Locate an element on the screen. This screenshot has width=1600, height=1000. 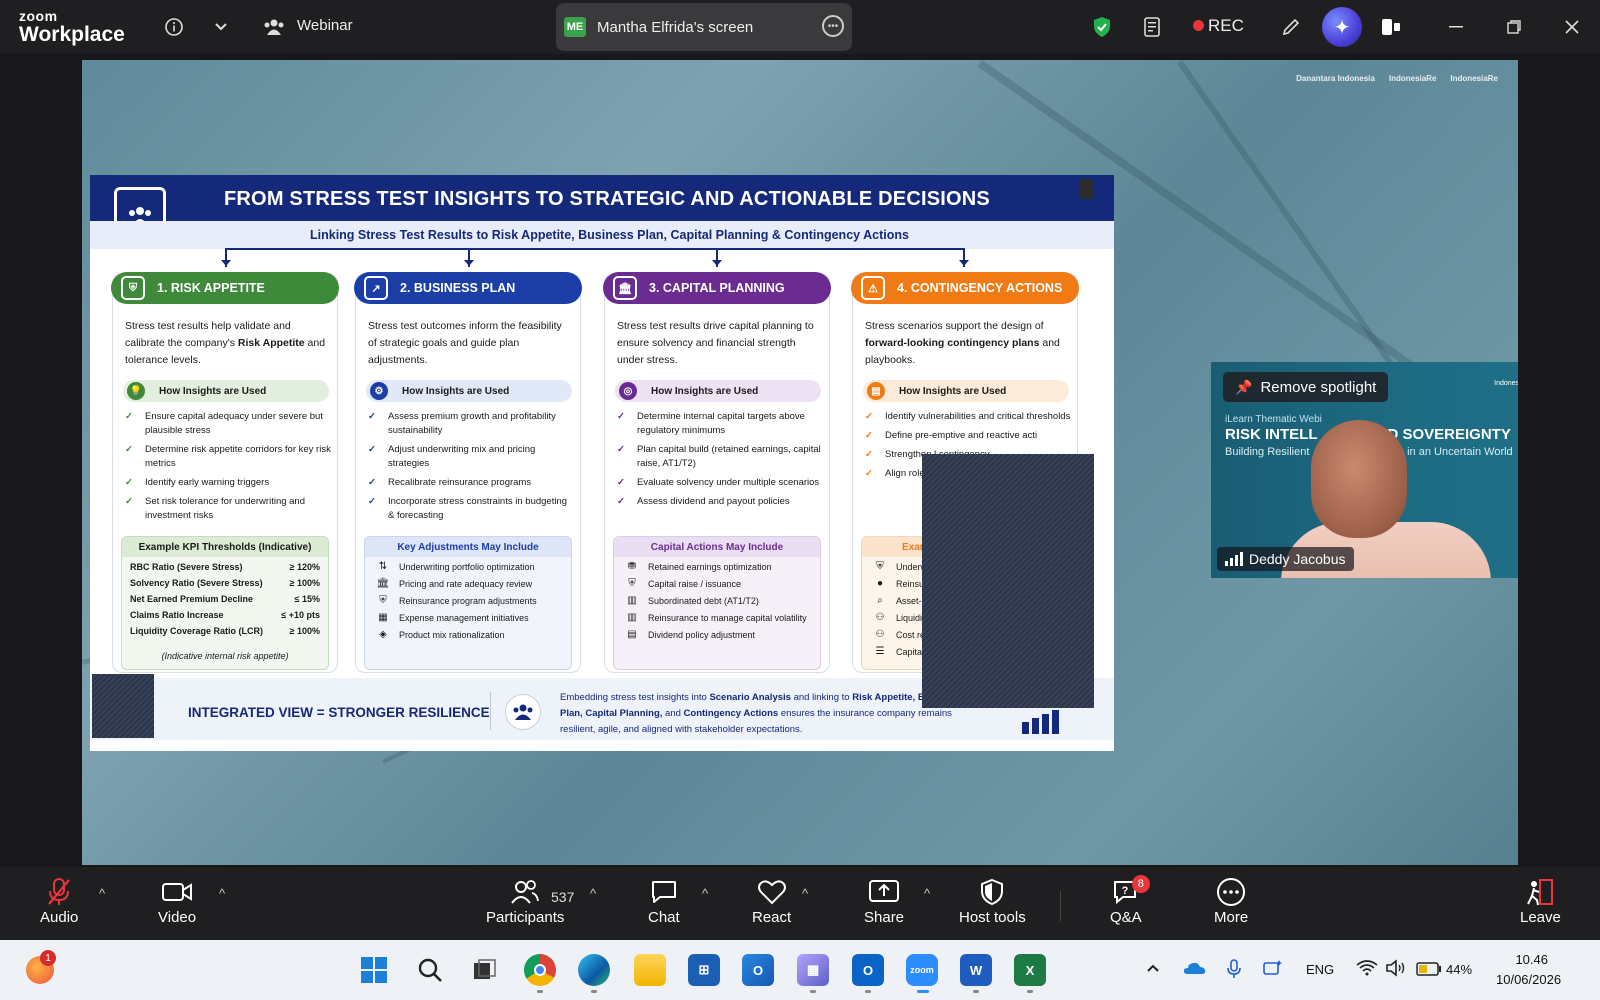
document-icon: ▤ is located at coordinates (632, 634).